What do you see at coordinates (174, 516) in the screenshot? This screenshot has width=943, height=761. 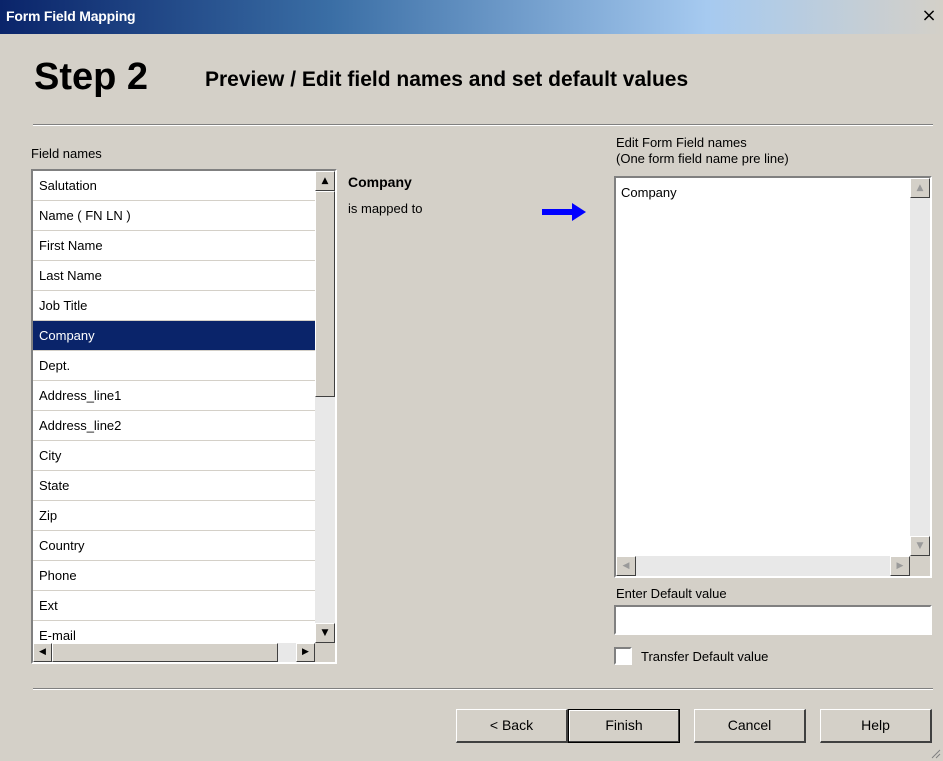 I see `list-item: Zip` at bounding box center [174, 516].